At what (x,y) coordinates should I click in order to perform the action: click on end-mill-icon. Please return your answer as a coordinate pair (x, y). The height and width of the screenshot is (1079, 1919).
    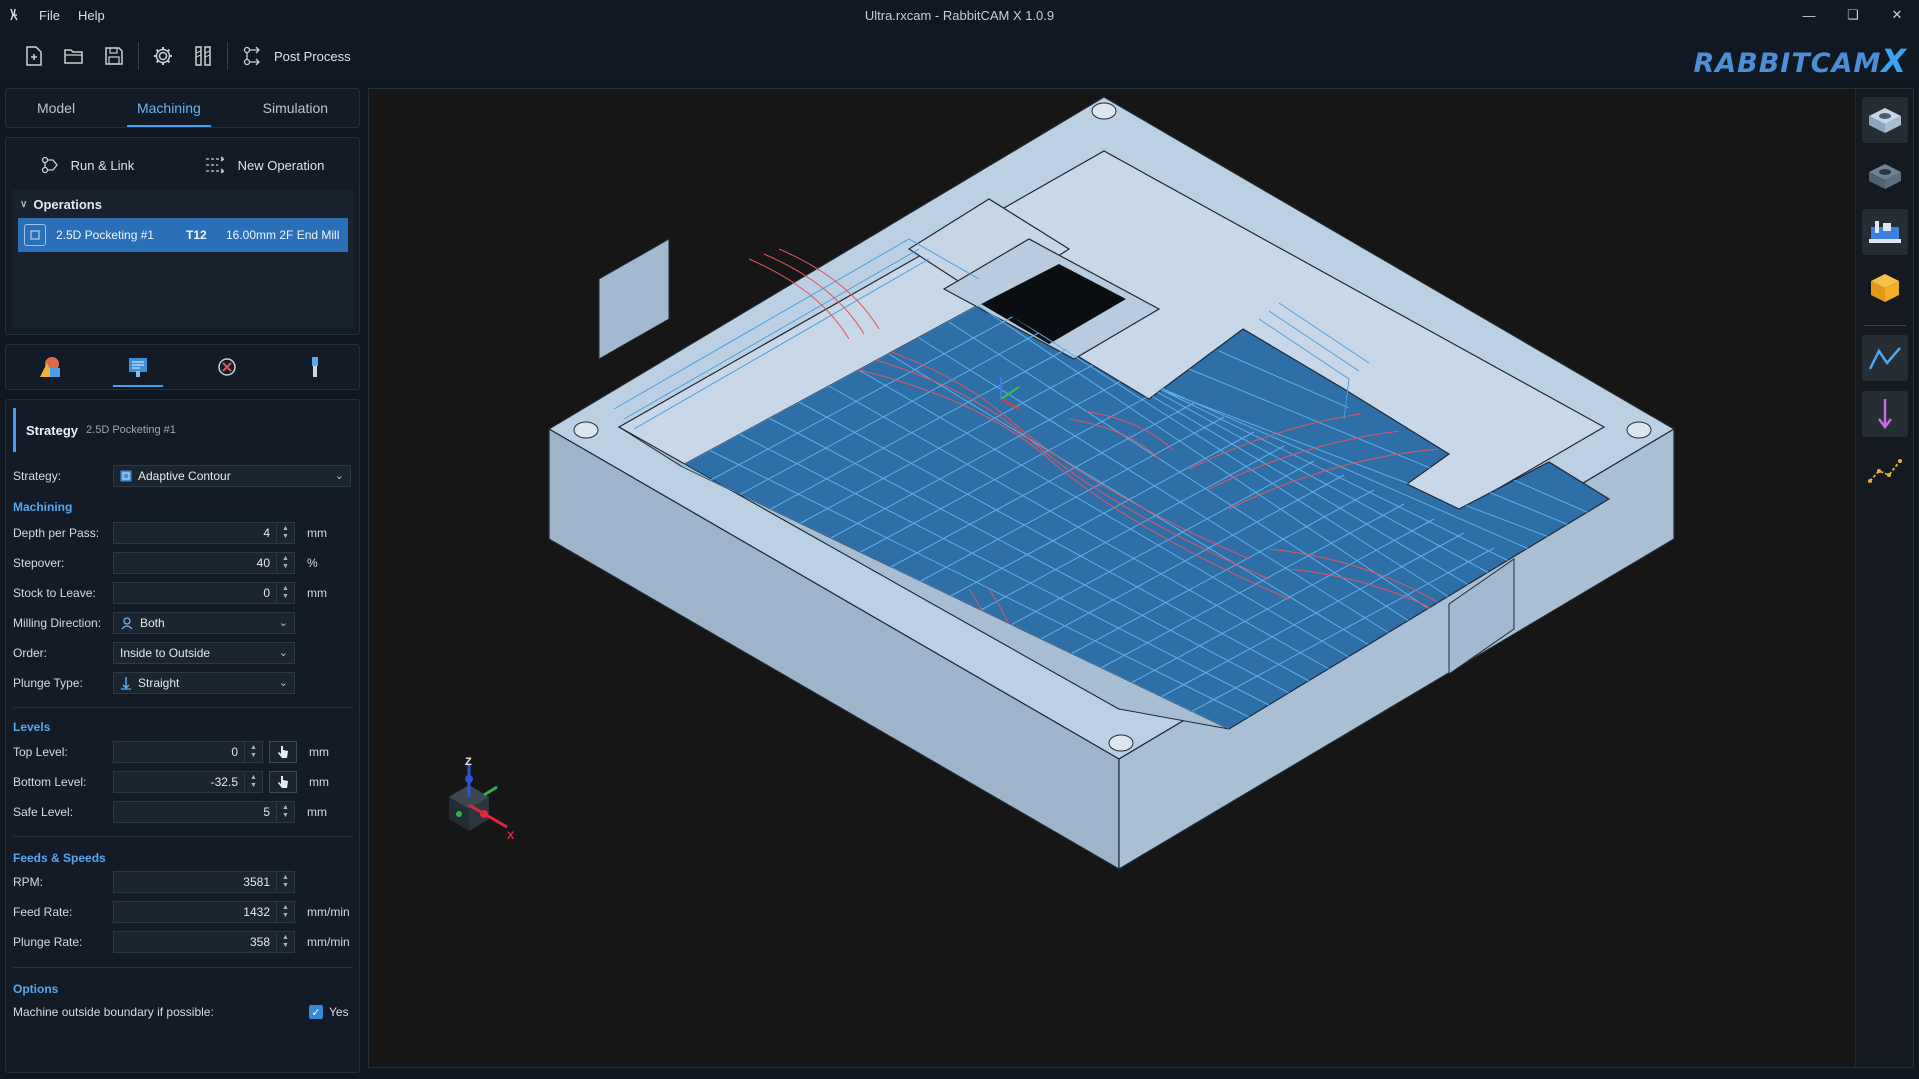
    Looking at the image, I should click on (314, 367).